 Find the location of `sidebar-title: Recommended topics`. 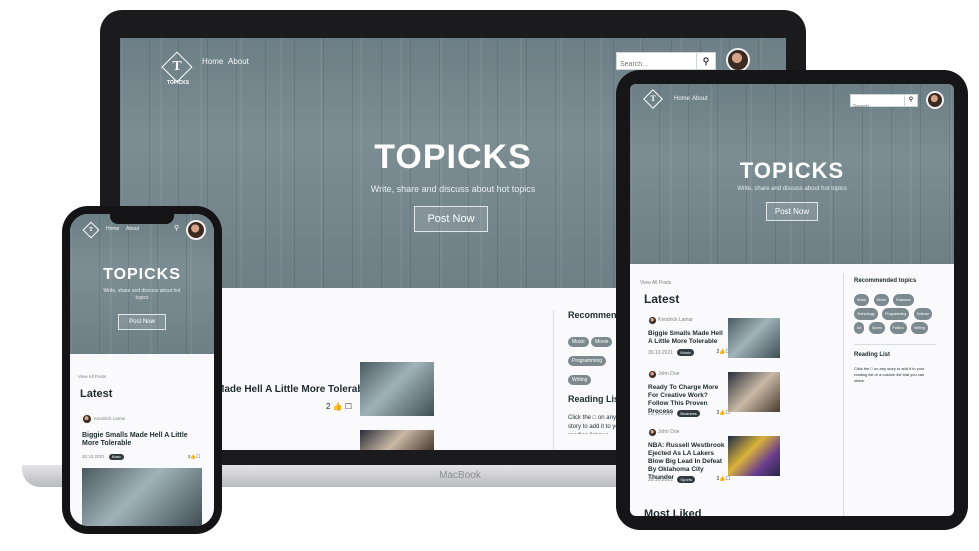

sidebar-title: Recommended topics is located at coordinates (885, 281).